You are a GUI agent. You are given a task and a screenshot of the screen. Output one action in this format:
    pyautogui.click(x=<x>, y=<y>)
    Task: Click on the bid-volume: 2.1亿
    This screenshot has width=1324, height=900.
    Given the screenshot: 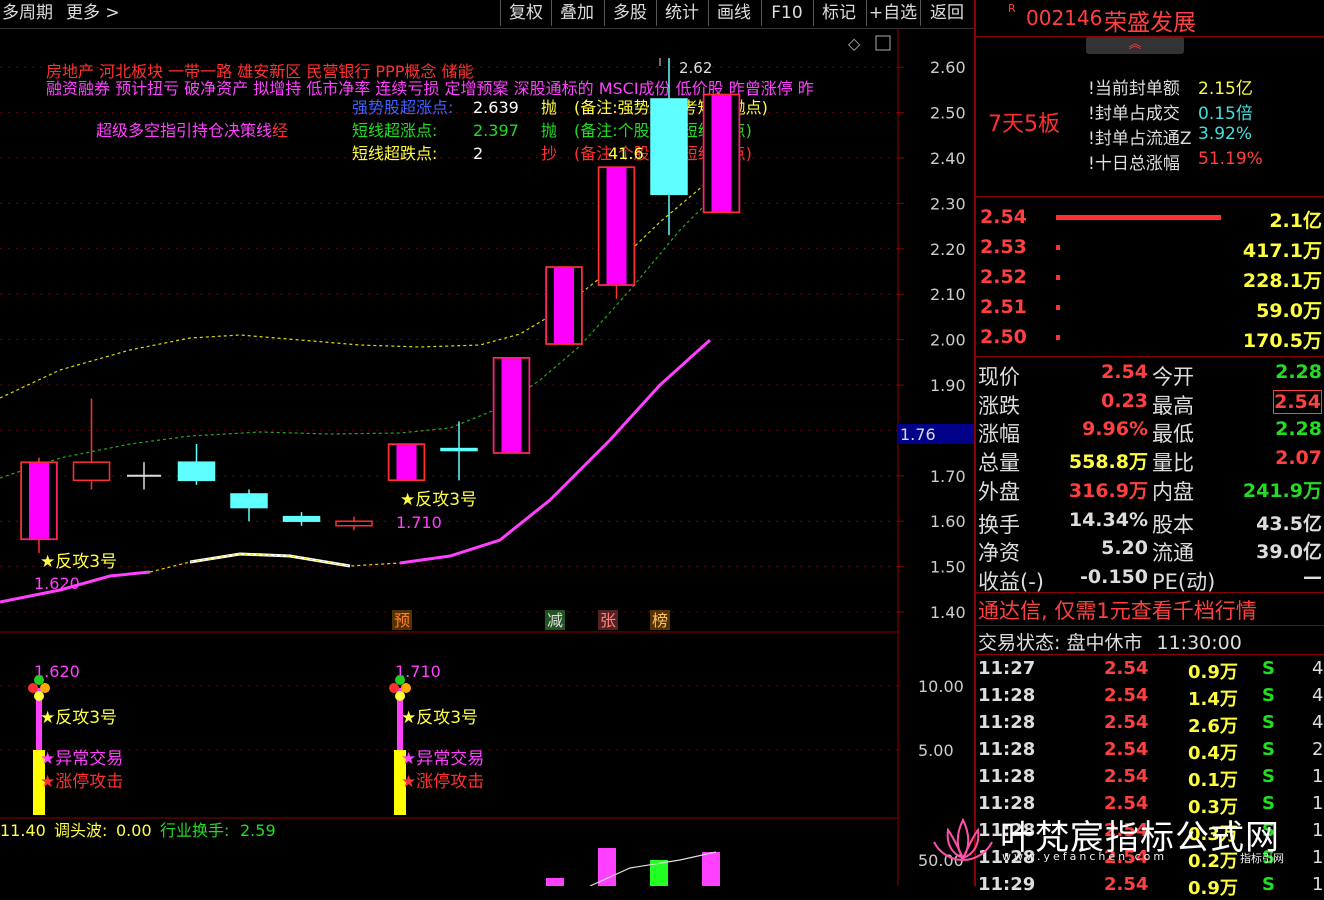 What is the action you would take?
    pyautogui.click(x=1295, y=221)
    